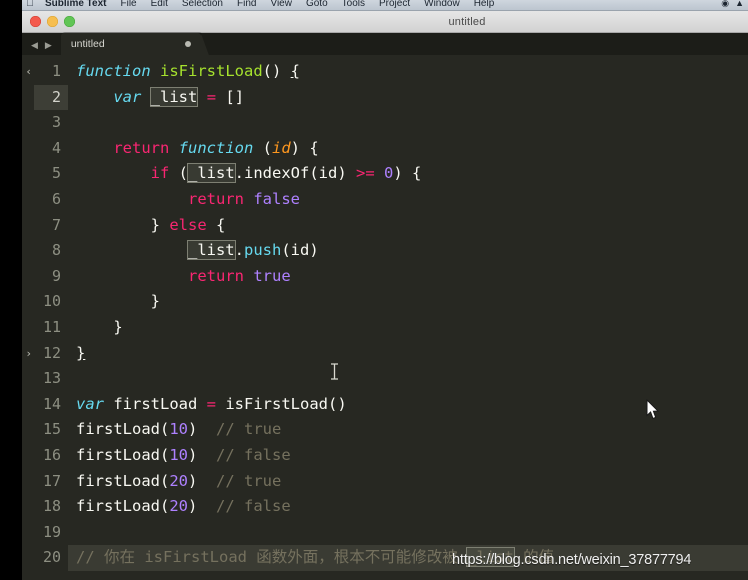 This screenshot has height=580, width=748. Describe the element at coordinates (51, 301) in the screenshot. I see `line-number: 10` at that location.